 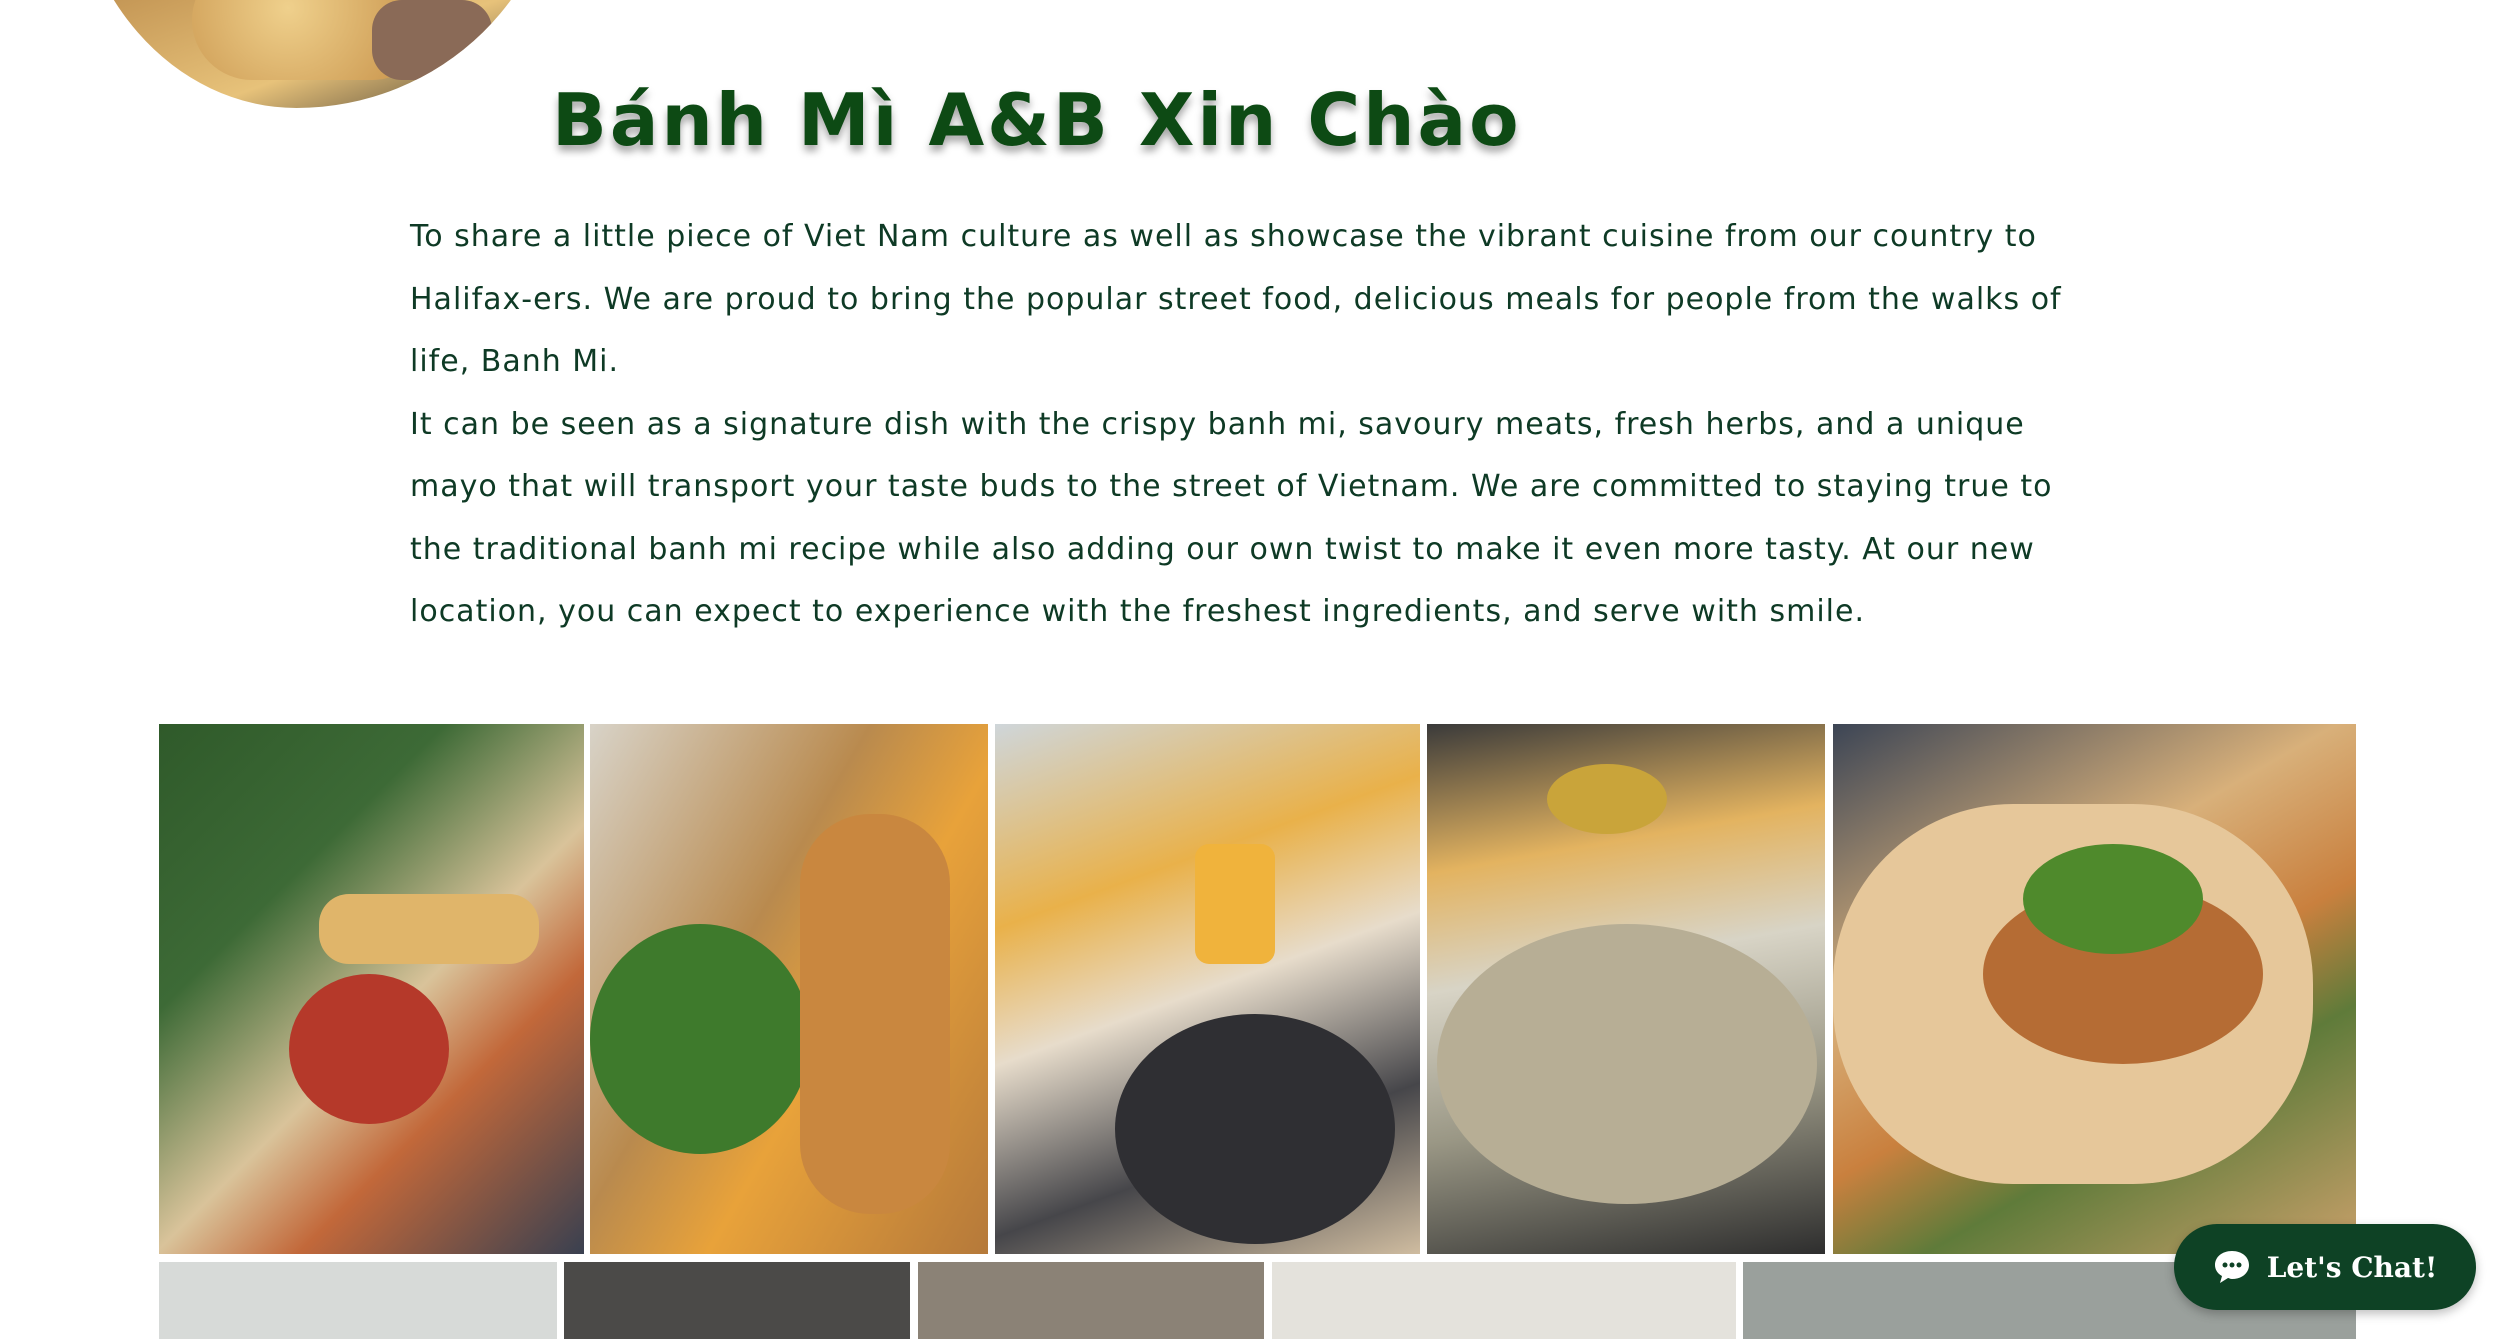 What do you see at coordinates (1607, 799) in the screenshot?
I see `curry-bowl-shape` at bounding box center [1607, 799].